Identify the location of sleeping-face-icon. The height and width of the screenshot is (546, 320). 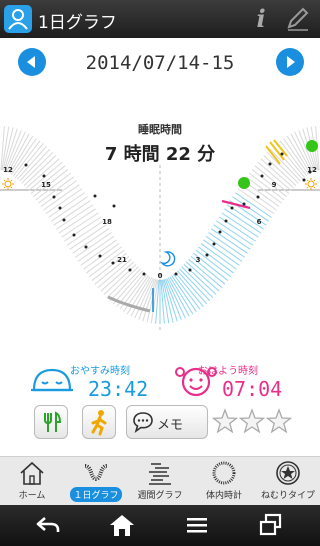
(52, 380).